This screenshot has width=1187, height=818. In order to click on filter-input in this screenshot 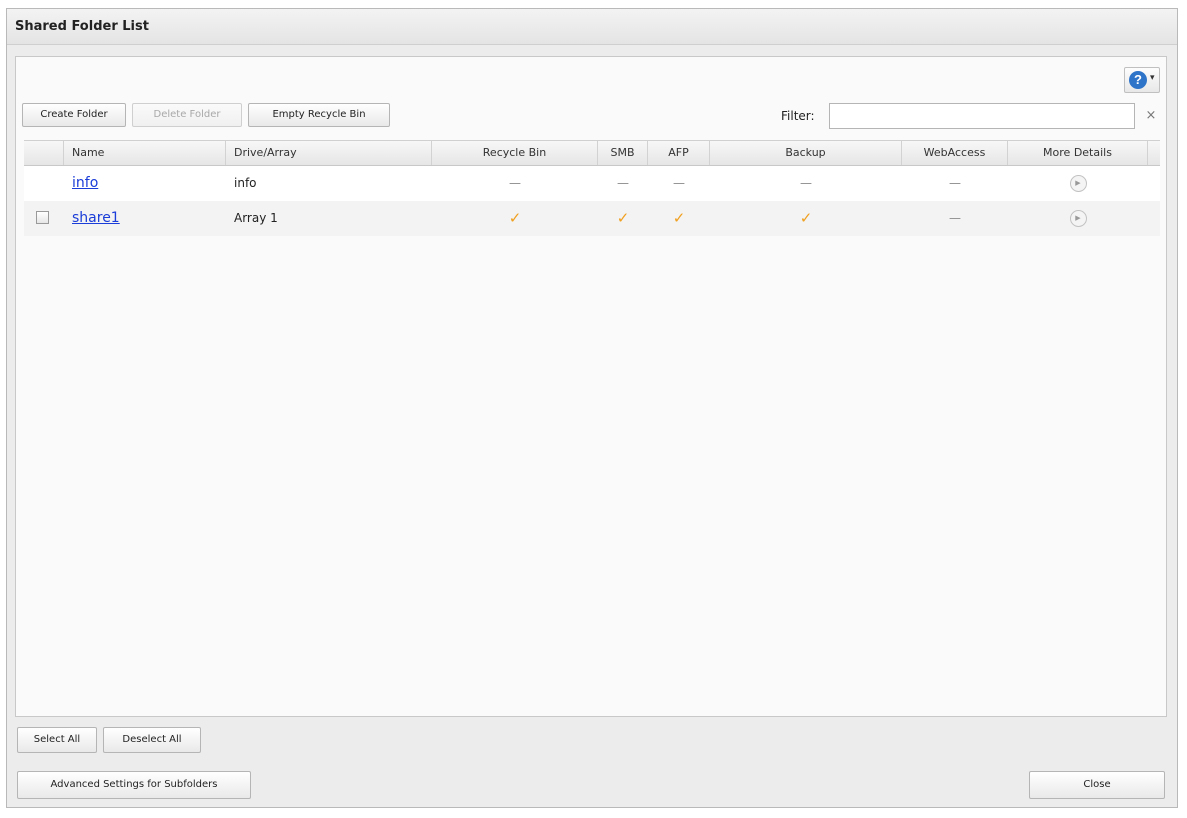, I will do `click(982, 116)`.